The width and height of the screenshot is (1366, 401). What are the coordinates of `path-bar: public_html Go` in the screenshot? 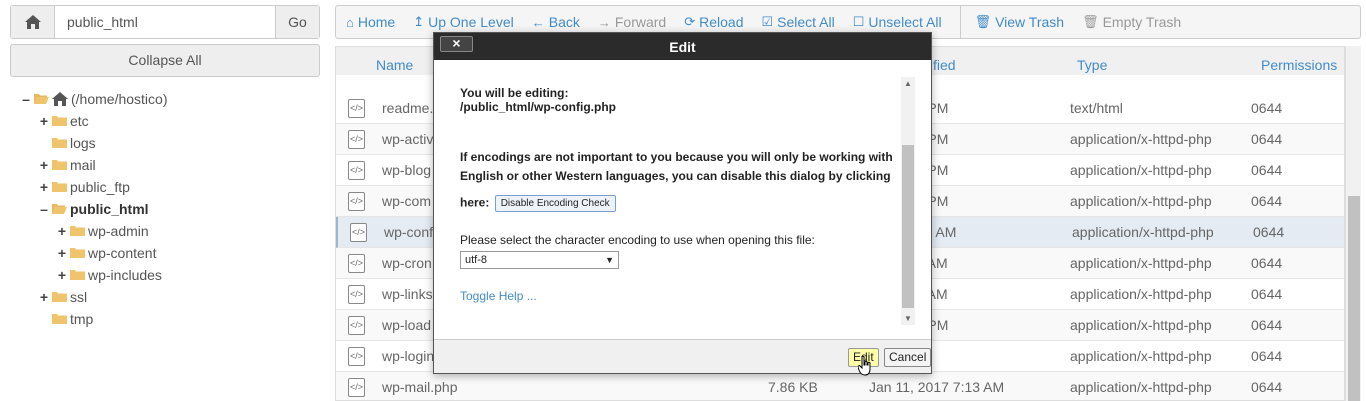 It's located at (165, 22).